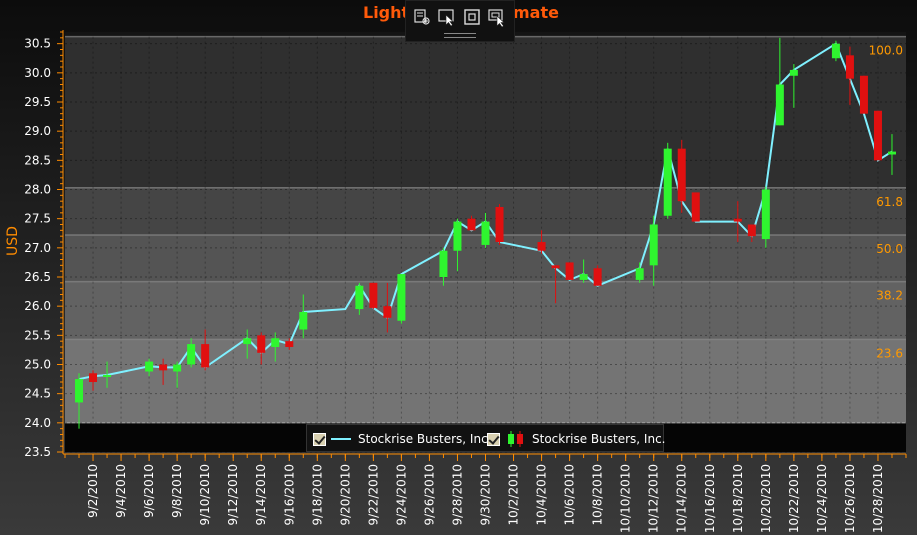 The image size is (917, 535). Describe the element at coordinates (401, 495) in the screenshot. I see `x-tick-label: 9/24/2010` at that location.